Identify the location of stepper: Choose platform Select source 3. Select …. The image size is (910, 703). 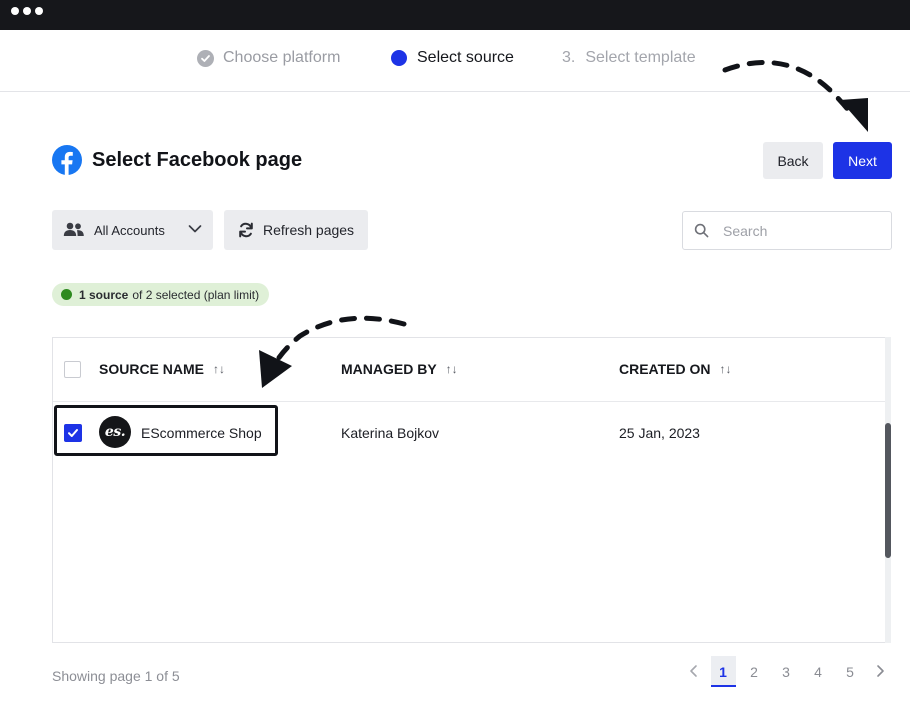
(455, 61).